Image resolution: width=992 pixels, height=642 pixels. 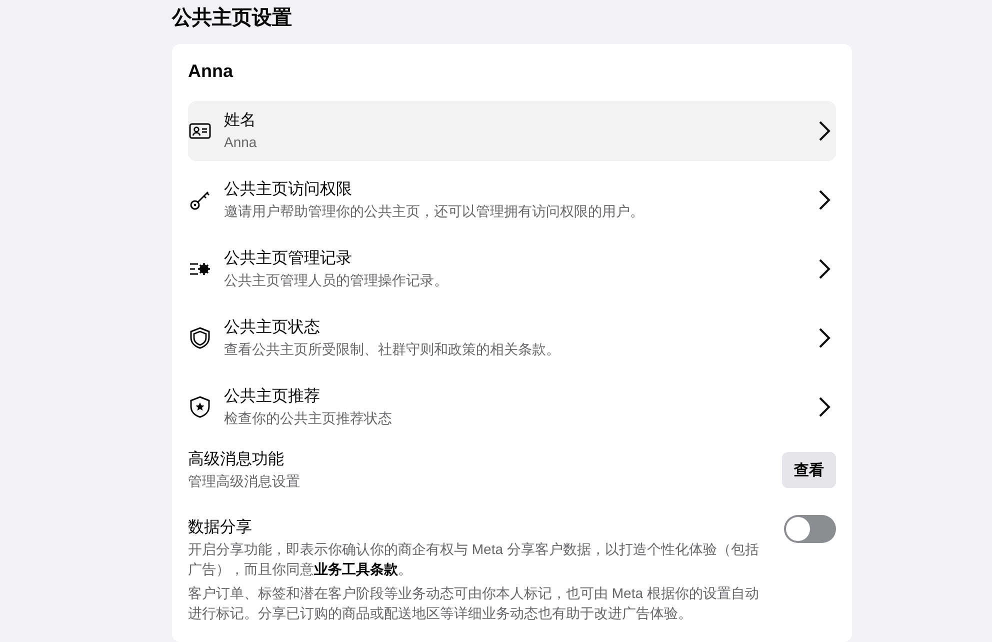 What do you see at coordinates (336, 280) in the screenshot?
I see `item-subtitle: 公共主页管理人员的管理操作记录。` at bounding box center [336, 280].